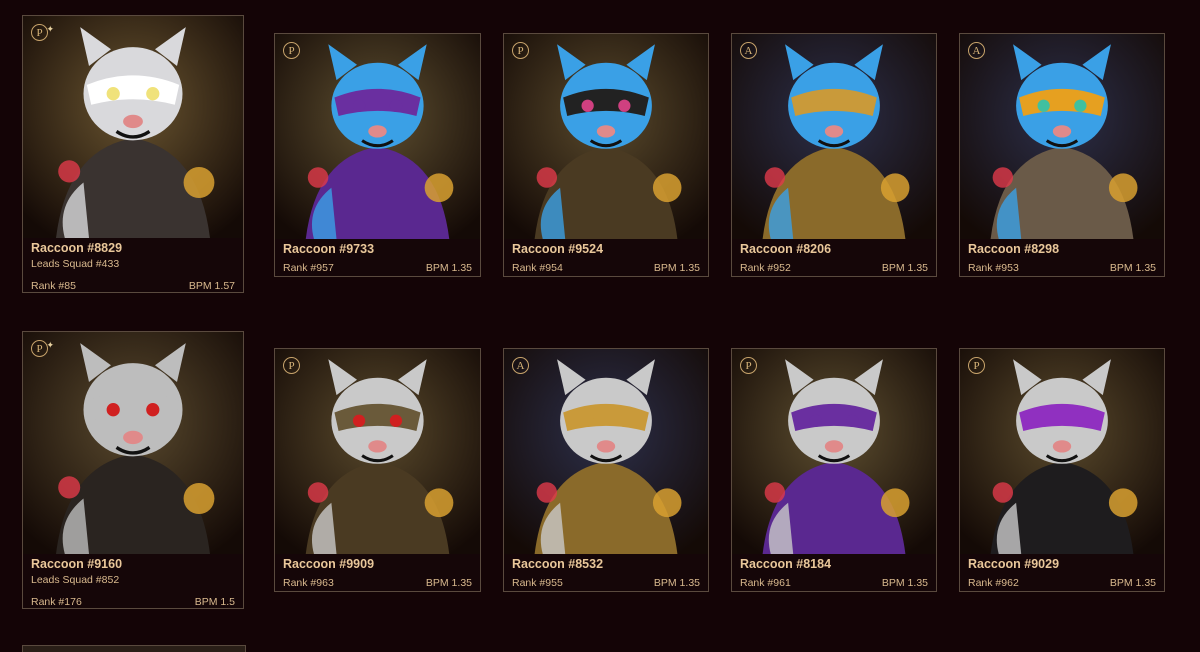 The width and height of the screenshot is (1200, 652). What do you see at coordinates (308, 268) in the screenshot?
I see `rank-label: Rank #957` at bounding box center [308, 268].